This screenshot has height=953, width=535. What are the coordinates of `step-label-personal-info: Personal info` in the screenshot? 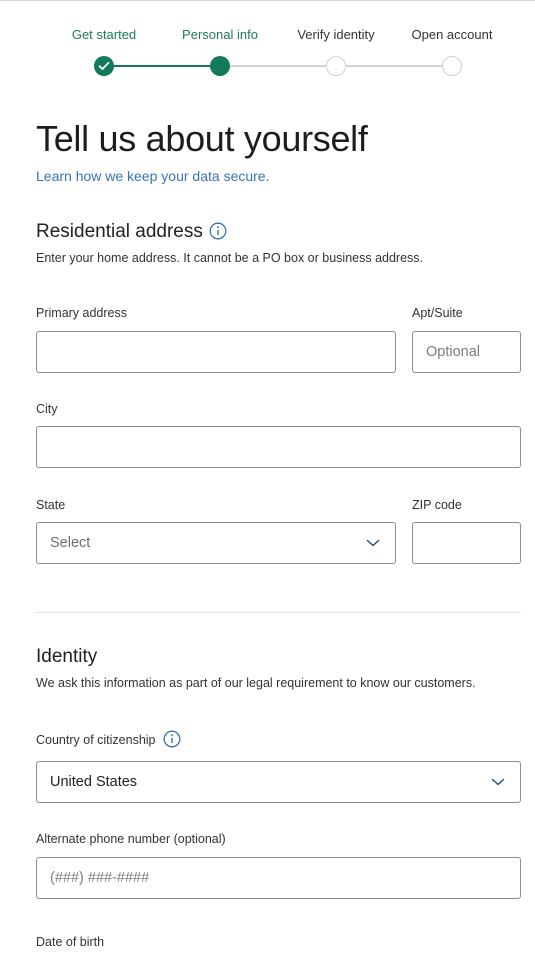 It's located at (220, 34).